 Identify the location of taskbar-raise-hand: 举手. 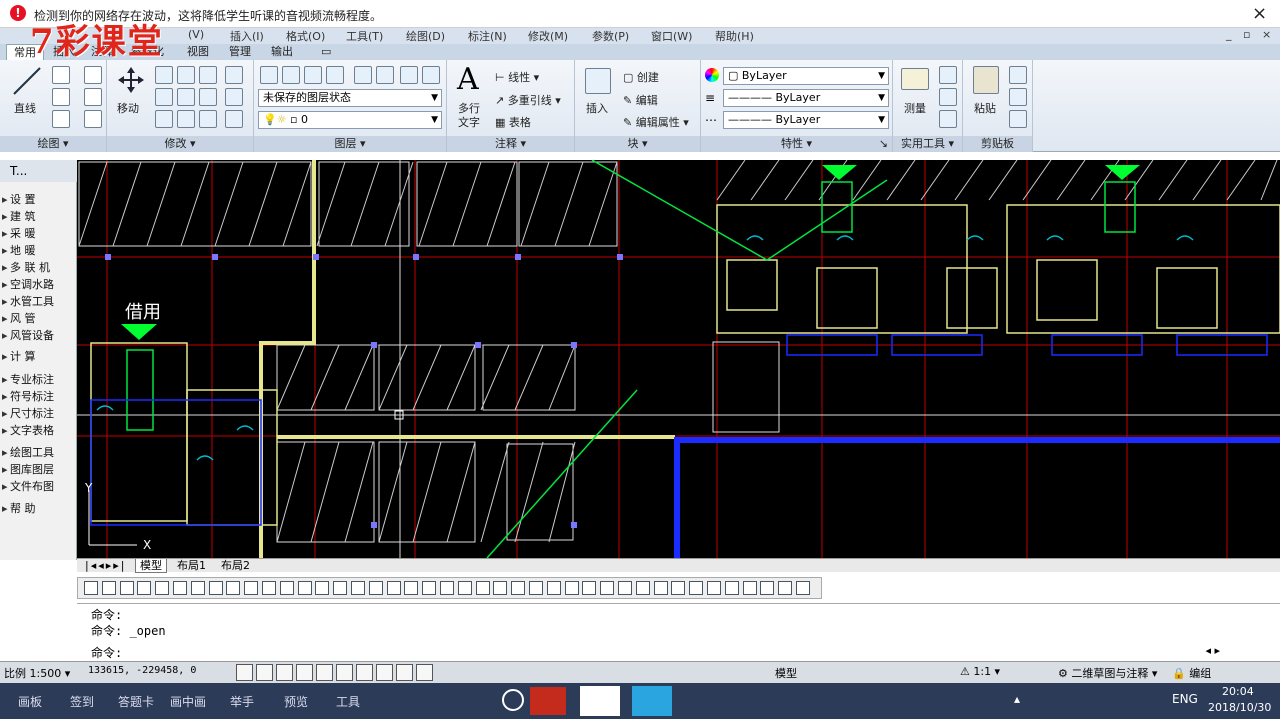
(242, 701).